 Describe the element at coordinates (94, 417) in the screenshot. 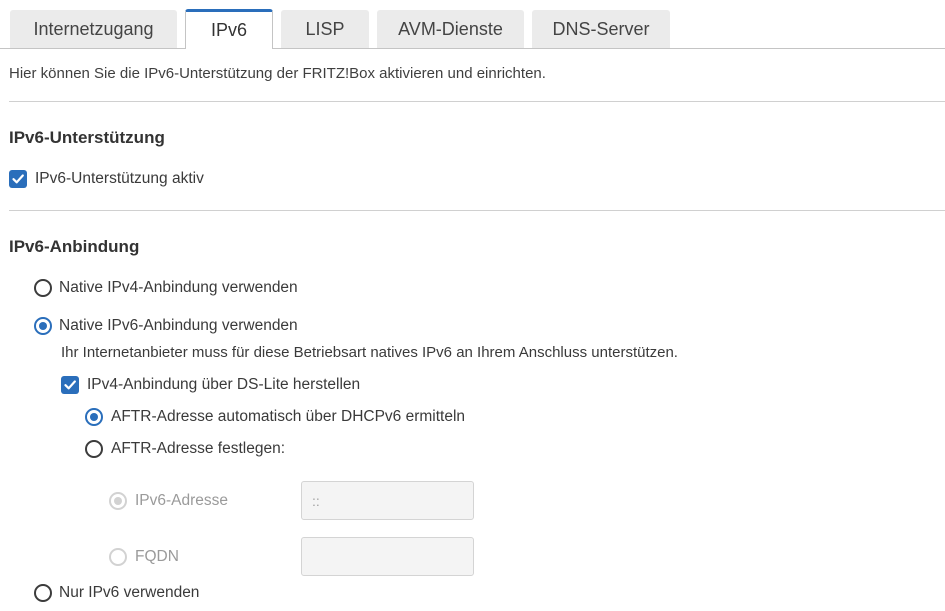

I see `aftr-auto-radio` at that location.